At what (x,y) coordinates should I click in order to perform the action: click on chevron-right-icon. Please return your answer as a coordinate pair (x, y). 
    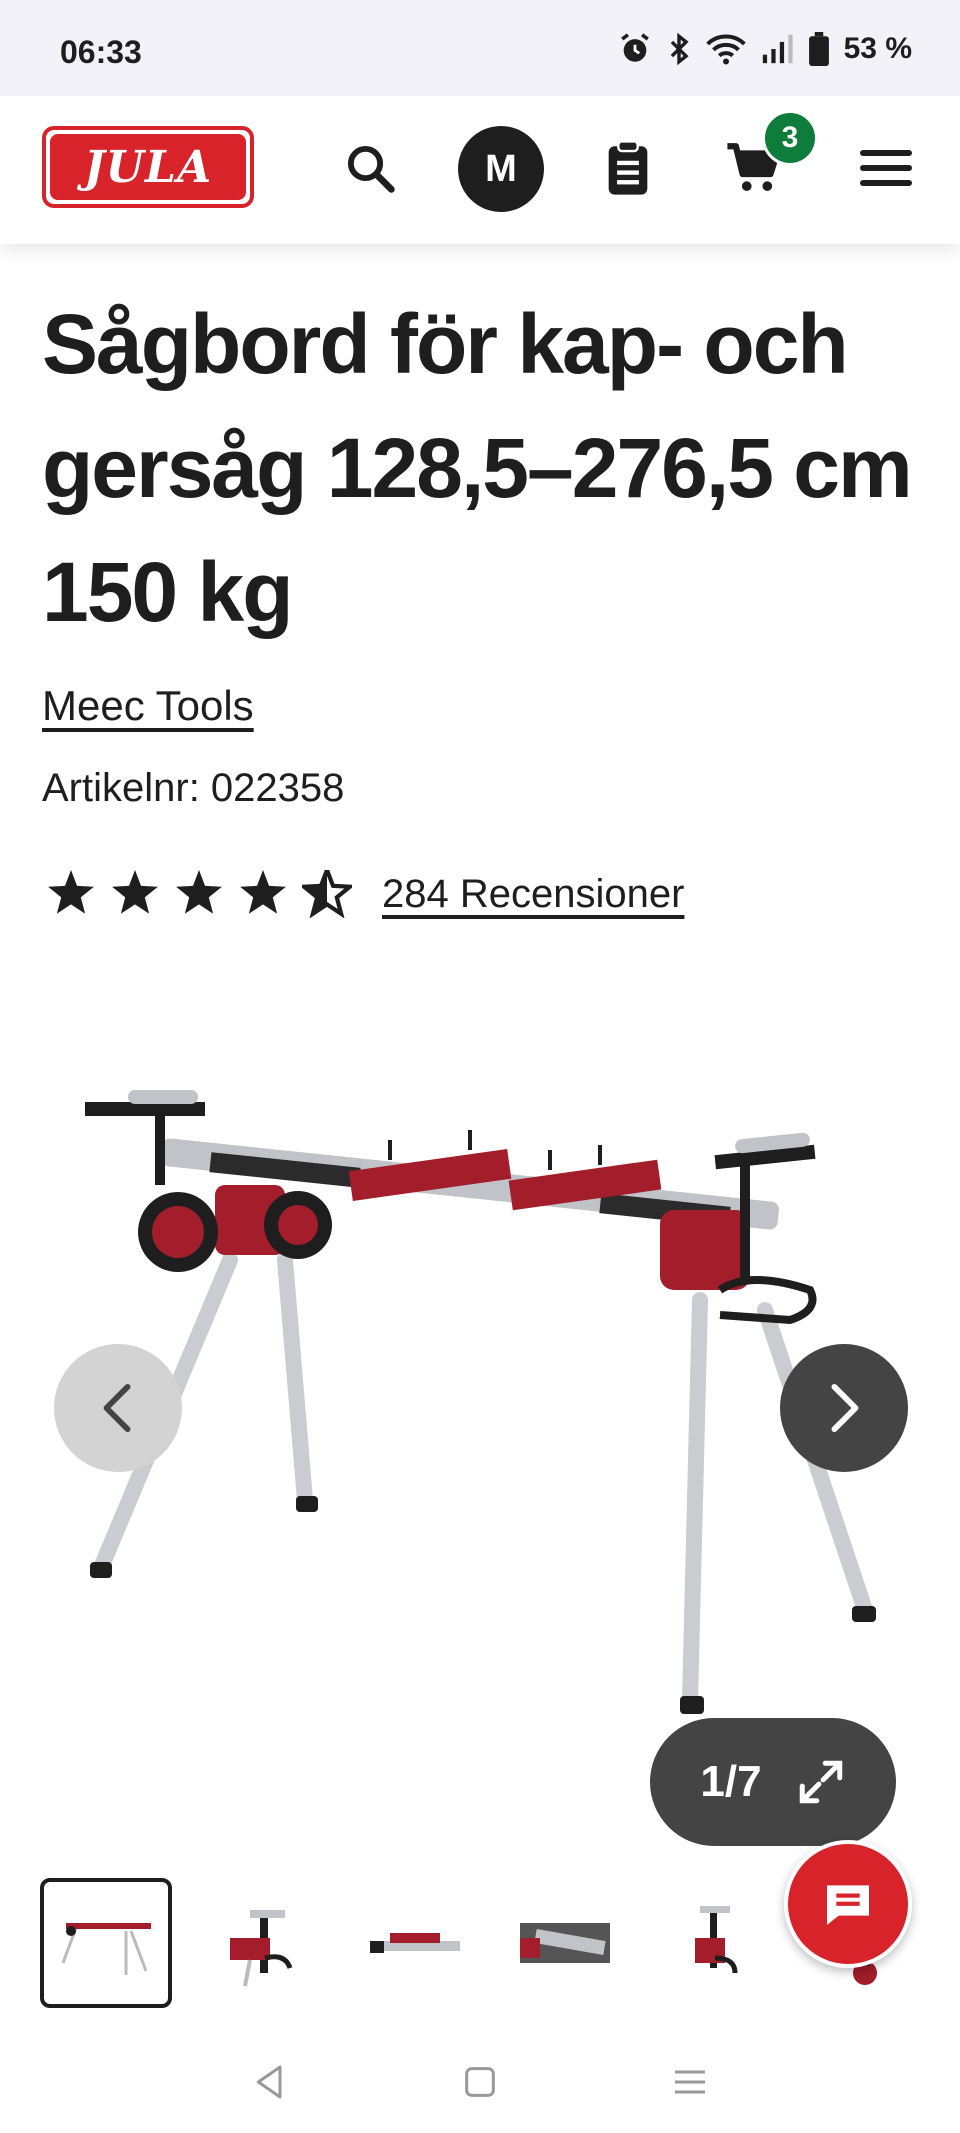
    Looking at the image, I should click on (845, 1408).